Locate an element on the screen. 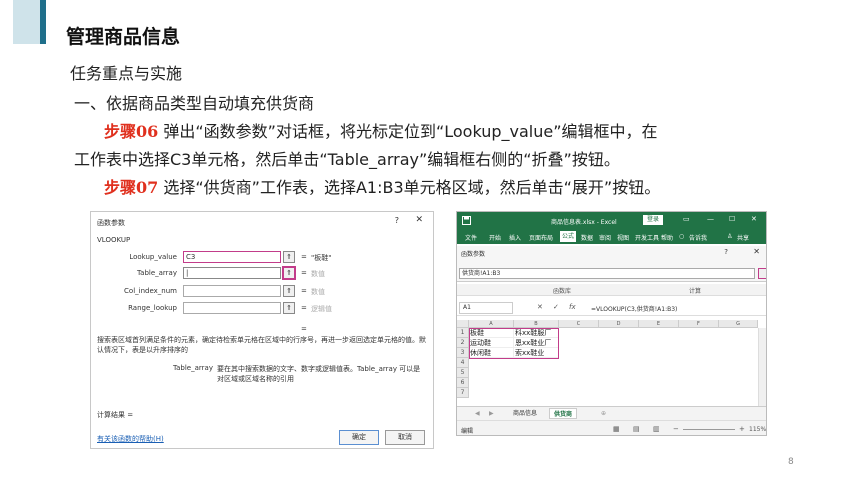 The height and width of the screenshot is (484, 860). row-header: 6 is located at coordinates (463, 383).